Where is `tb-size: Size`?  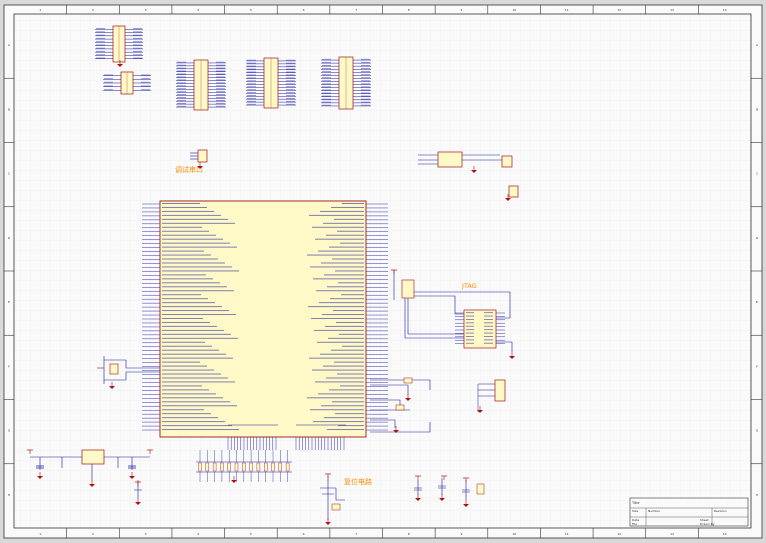 tb-size: Size is located at coordinates (635, 511).